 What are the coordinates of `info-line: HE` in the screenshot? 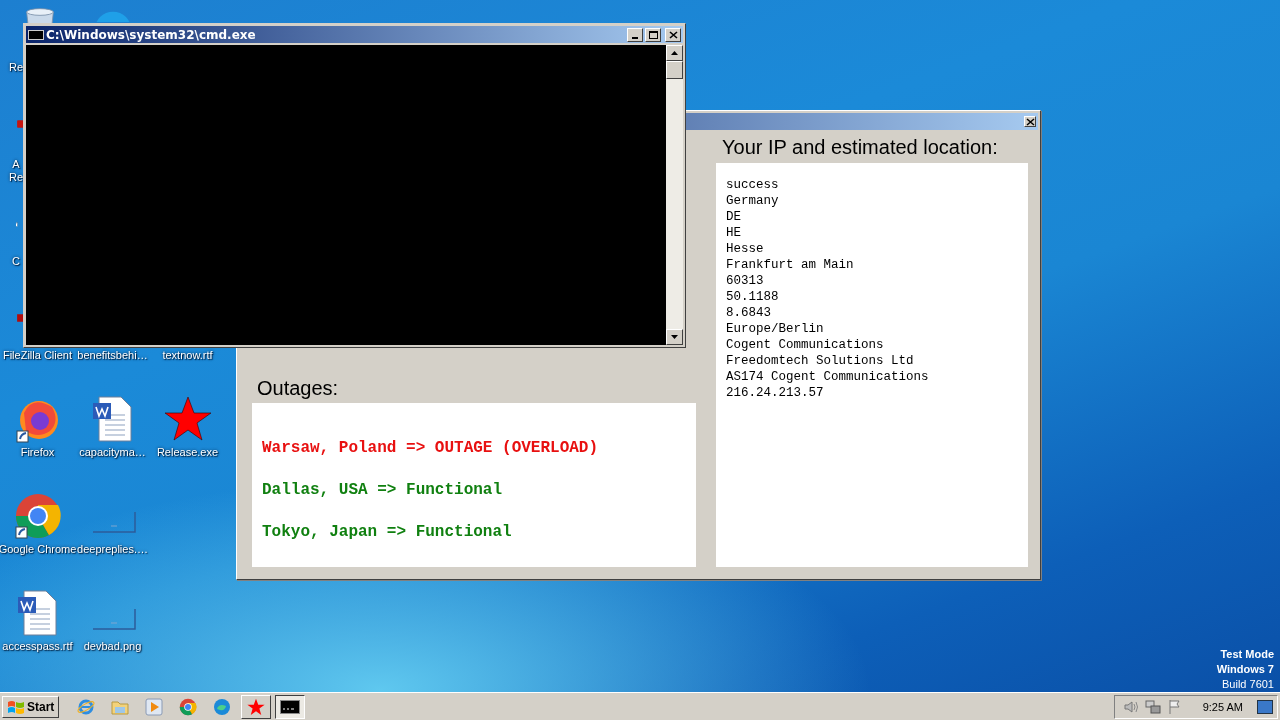 It's located at (734, 233).